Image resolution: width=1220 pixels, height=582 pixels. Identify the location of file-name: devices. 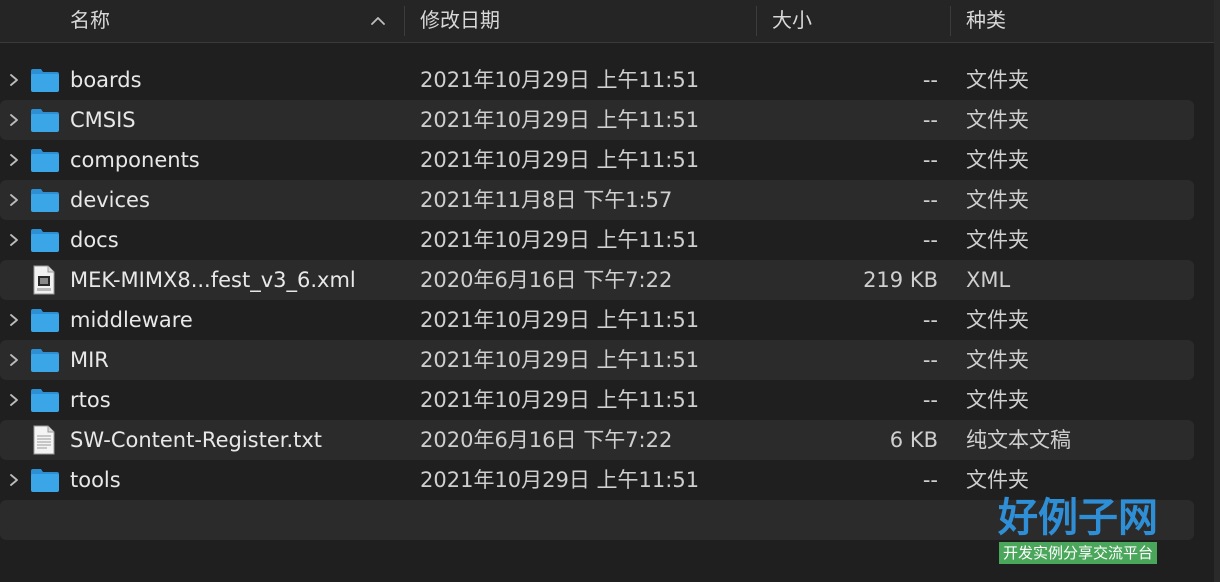
(110, 200).